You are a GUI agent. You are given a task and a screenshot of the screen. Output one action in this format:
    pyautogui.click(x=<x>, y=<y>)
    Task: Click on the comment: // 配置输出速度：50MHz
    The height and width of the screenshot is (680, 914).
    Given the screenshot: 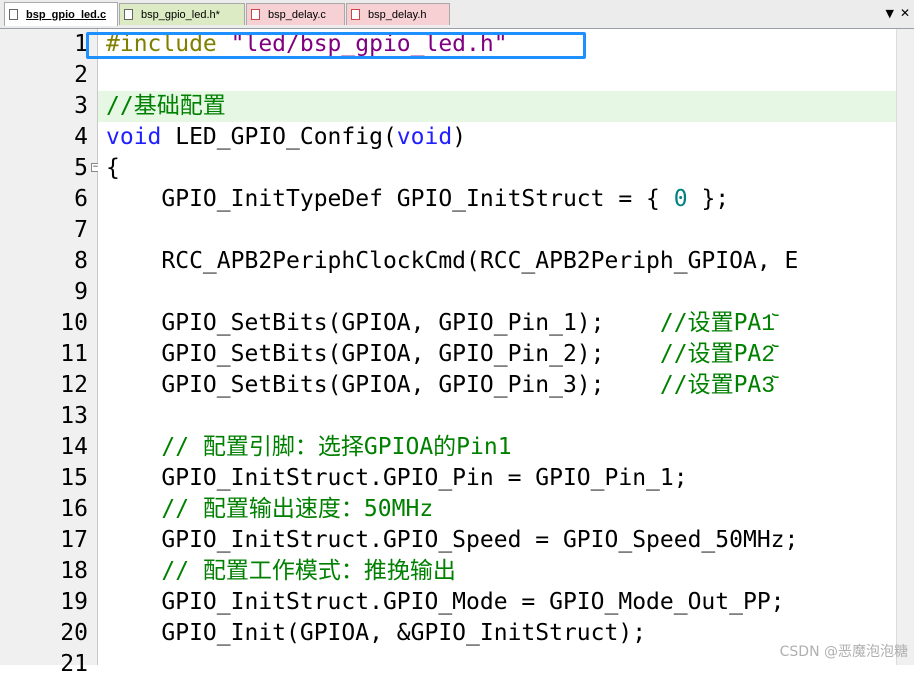 What is the action you would take?
    pyautogui.click(x=270, y=509)
    